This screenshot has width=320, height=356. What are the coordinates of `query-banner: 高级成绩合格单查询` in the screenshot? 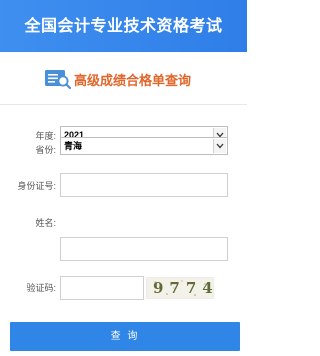 It's located at (134, 79).